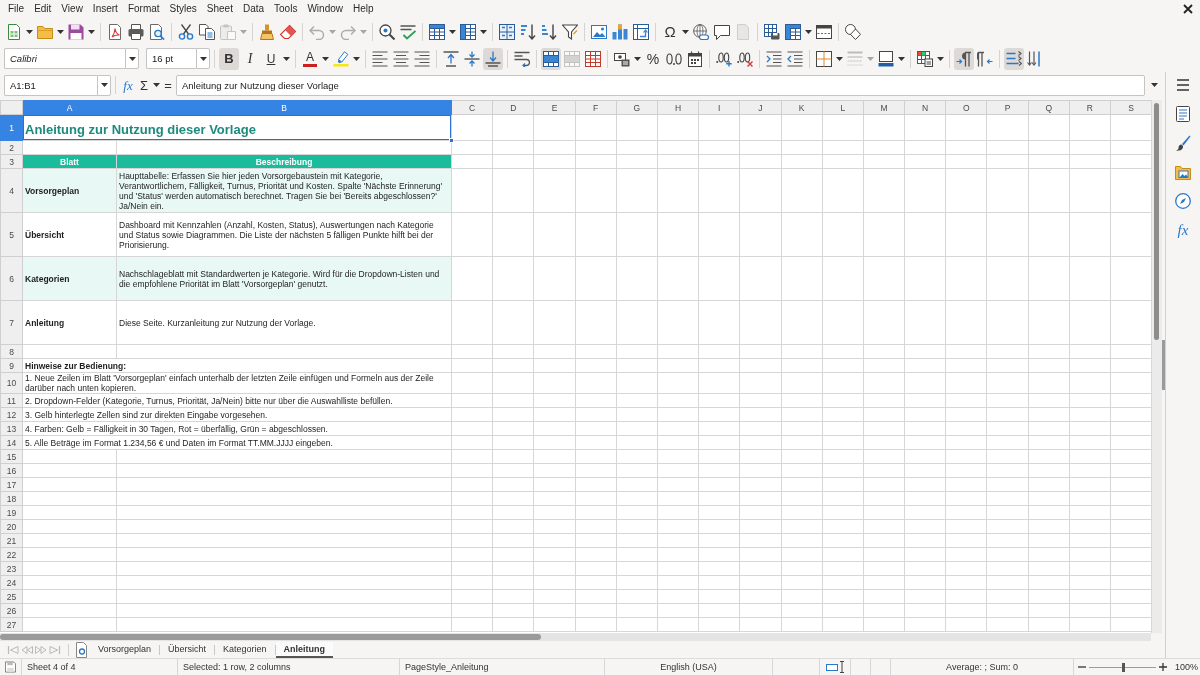 The image size is (1200, 675). I want to click on paragraph-arrow-icon, so click(964, 58).